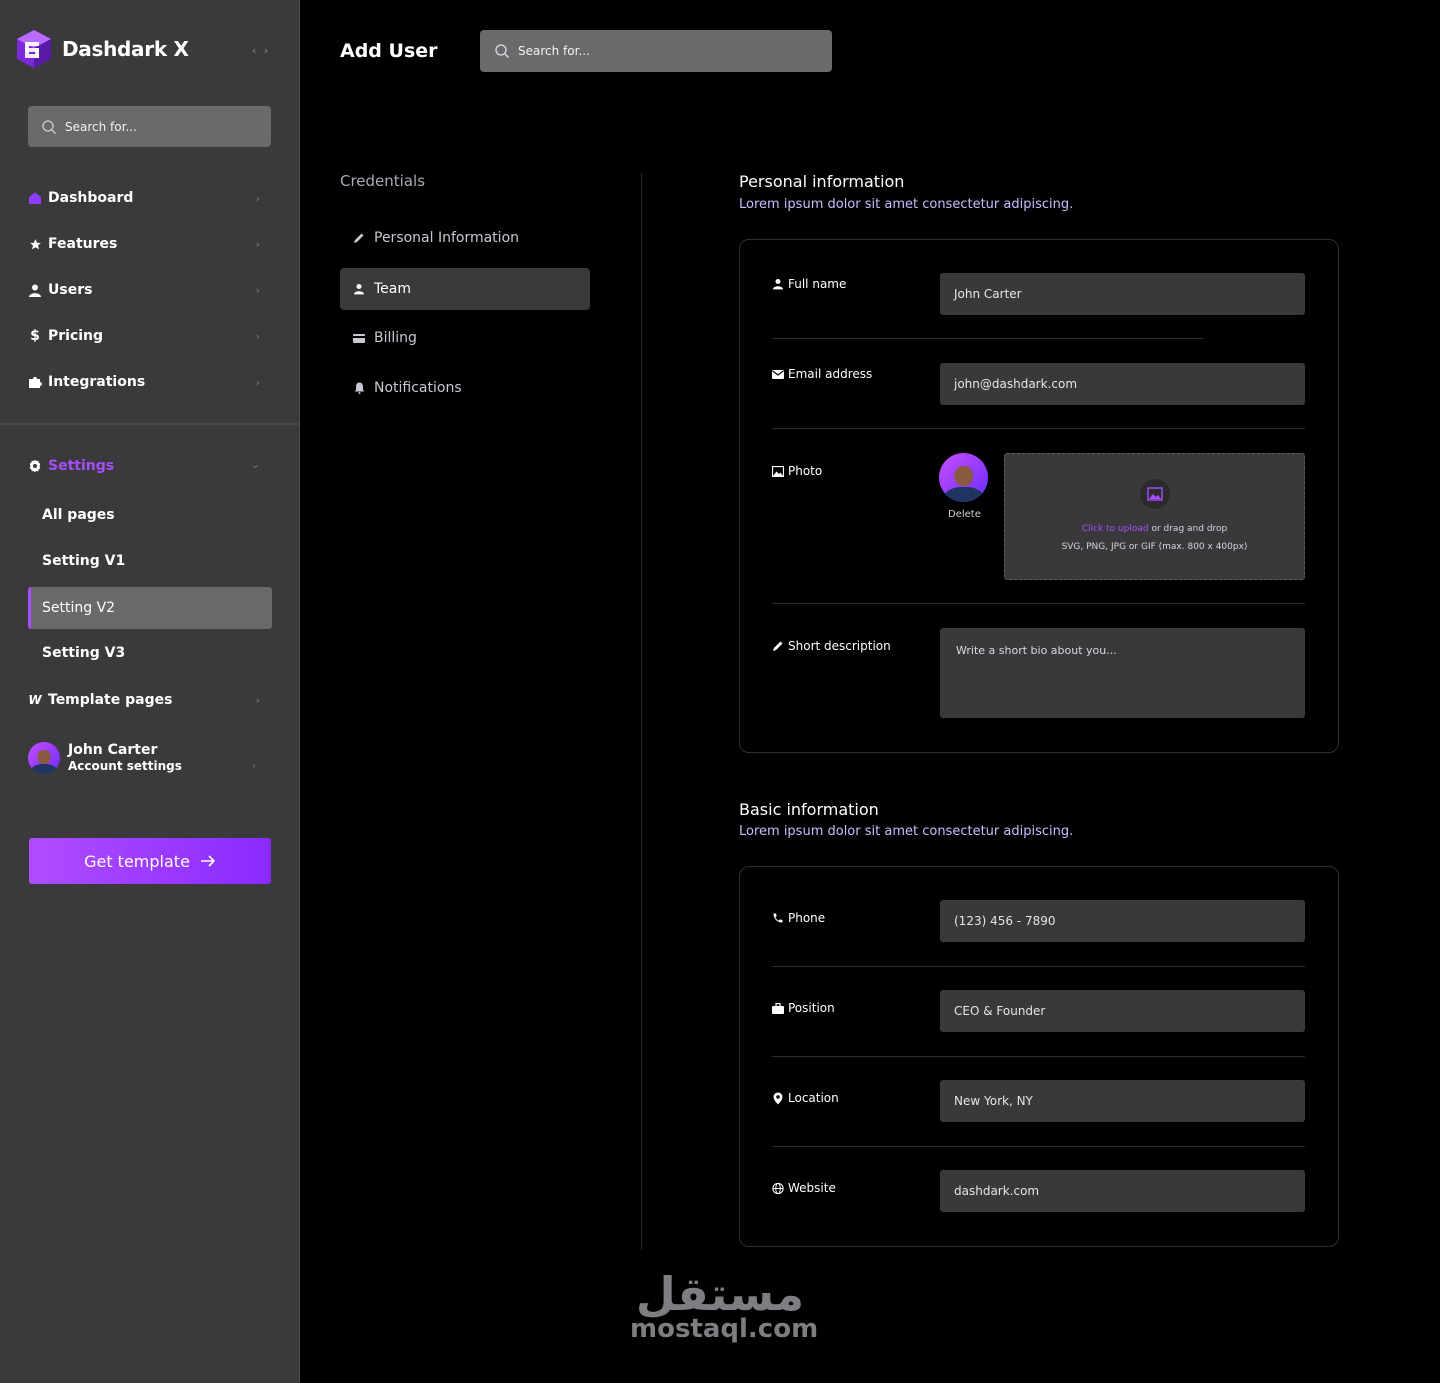  I want to click on sidebar-item-label: Users, so click(70, 290).